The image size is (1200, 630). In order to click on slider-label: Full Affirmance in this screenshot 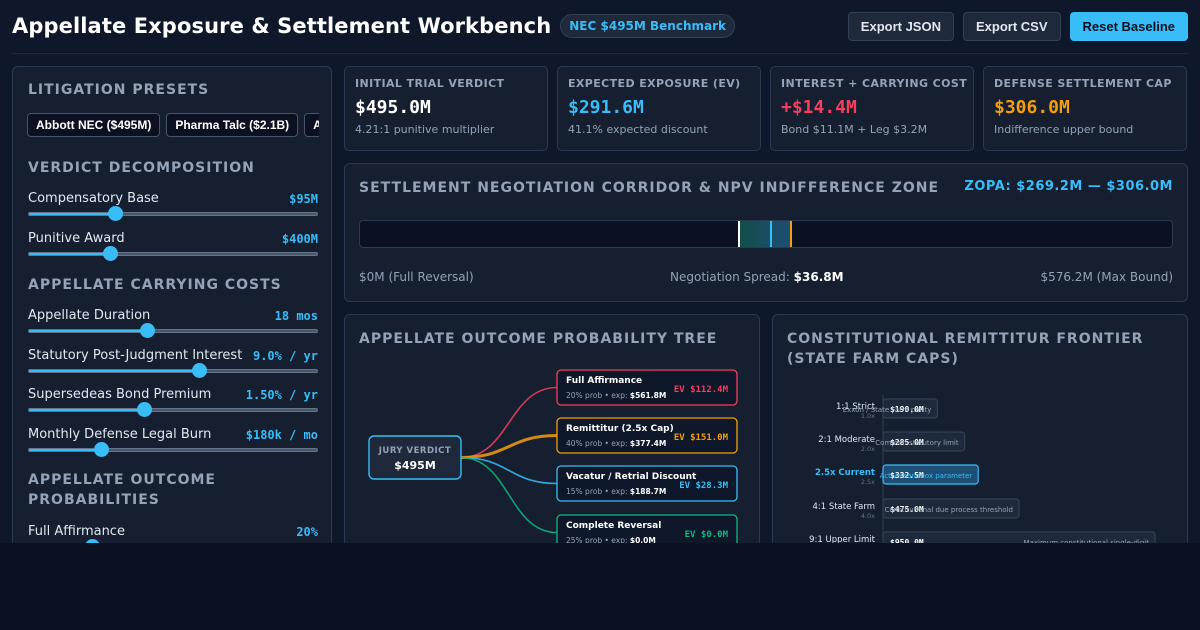, I will do `click(76, 531)`.